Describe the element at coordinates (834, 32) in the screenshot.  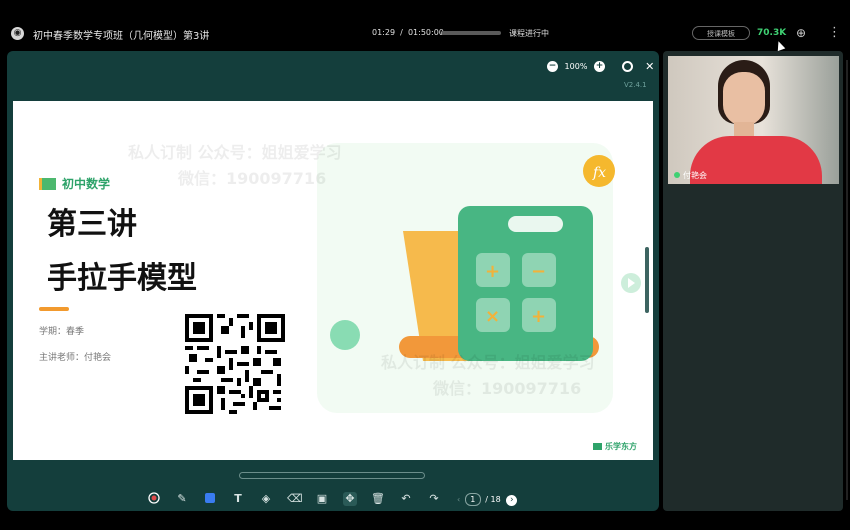
I see `more-menu-icon: ⋮` at that location.